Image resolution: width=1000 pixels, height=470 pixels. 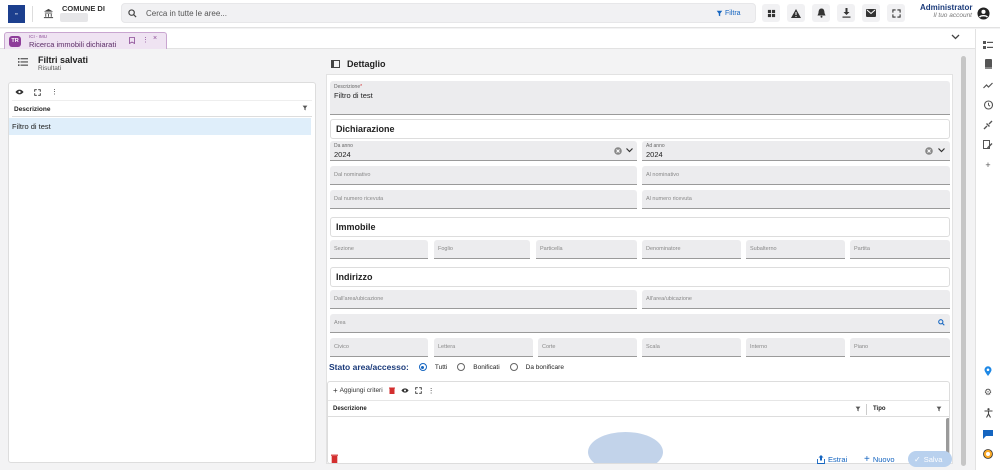 I want to click on filter-button: Filtra, so click(x=728, y=13).